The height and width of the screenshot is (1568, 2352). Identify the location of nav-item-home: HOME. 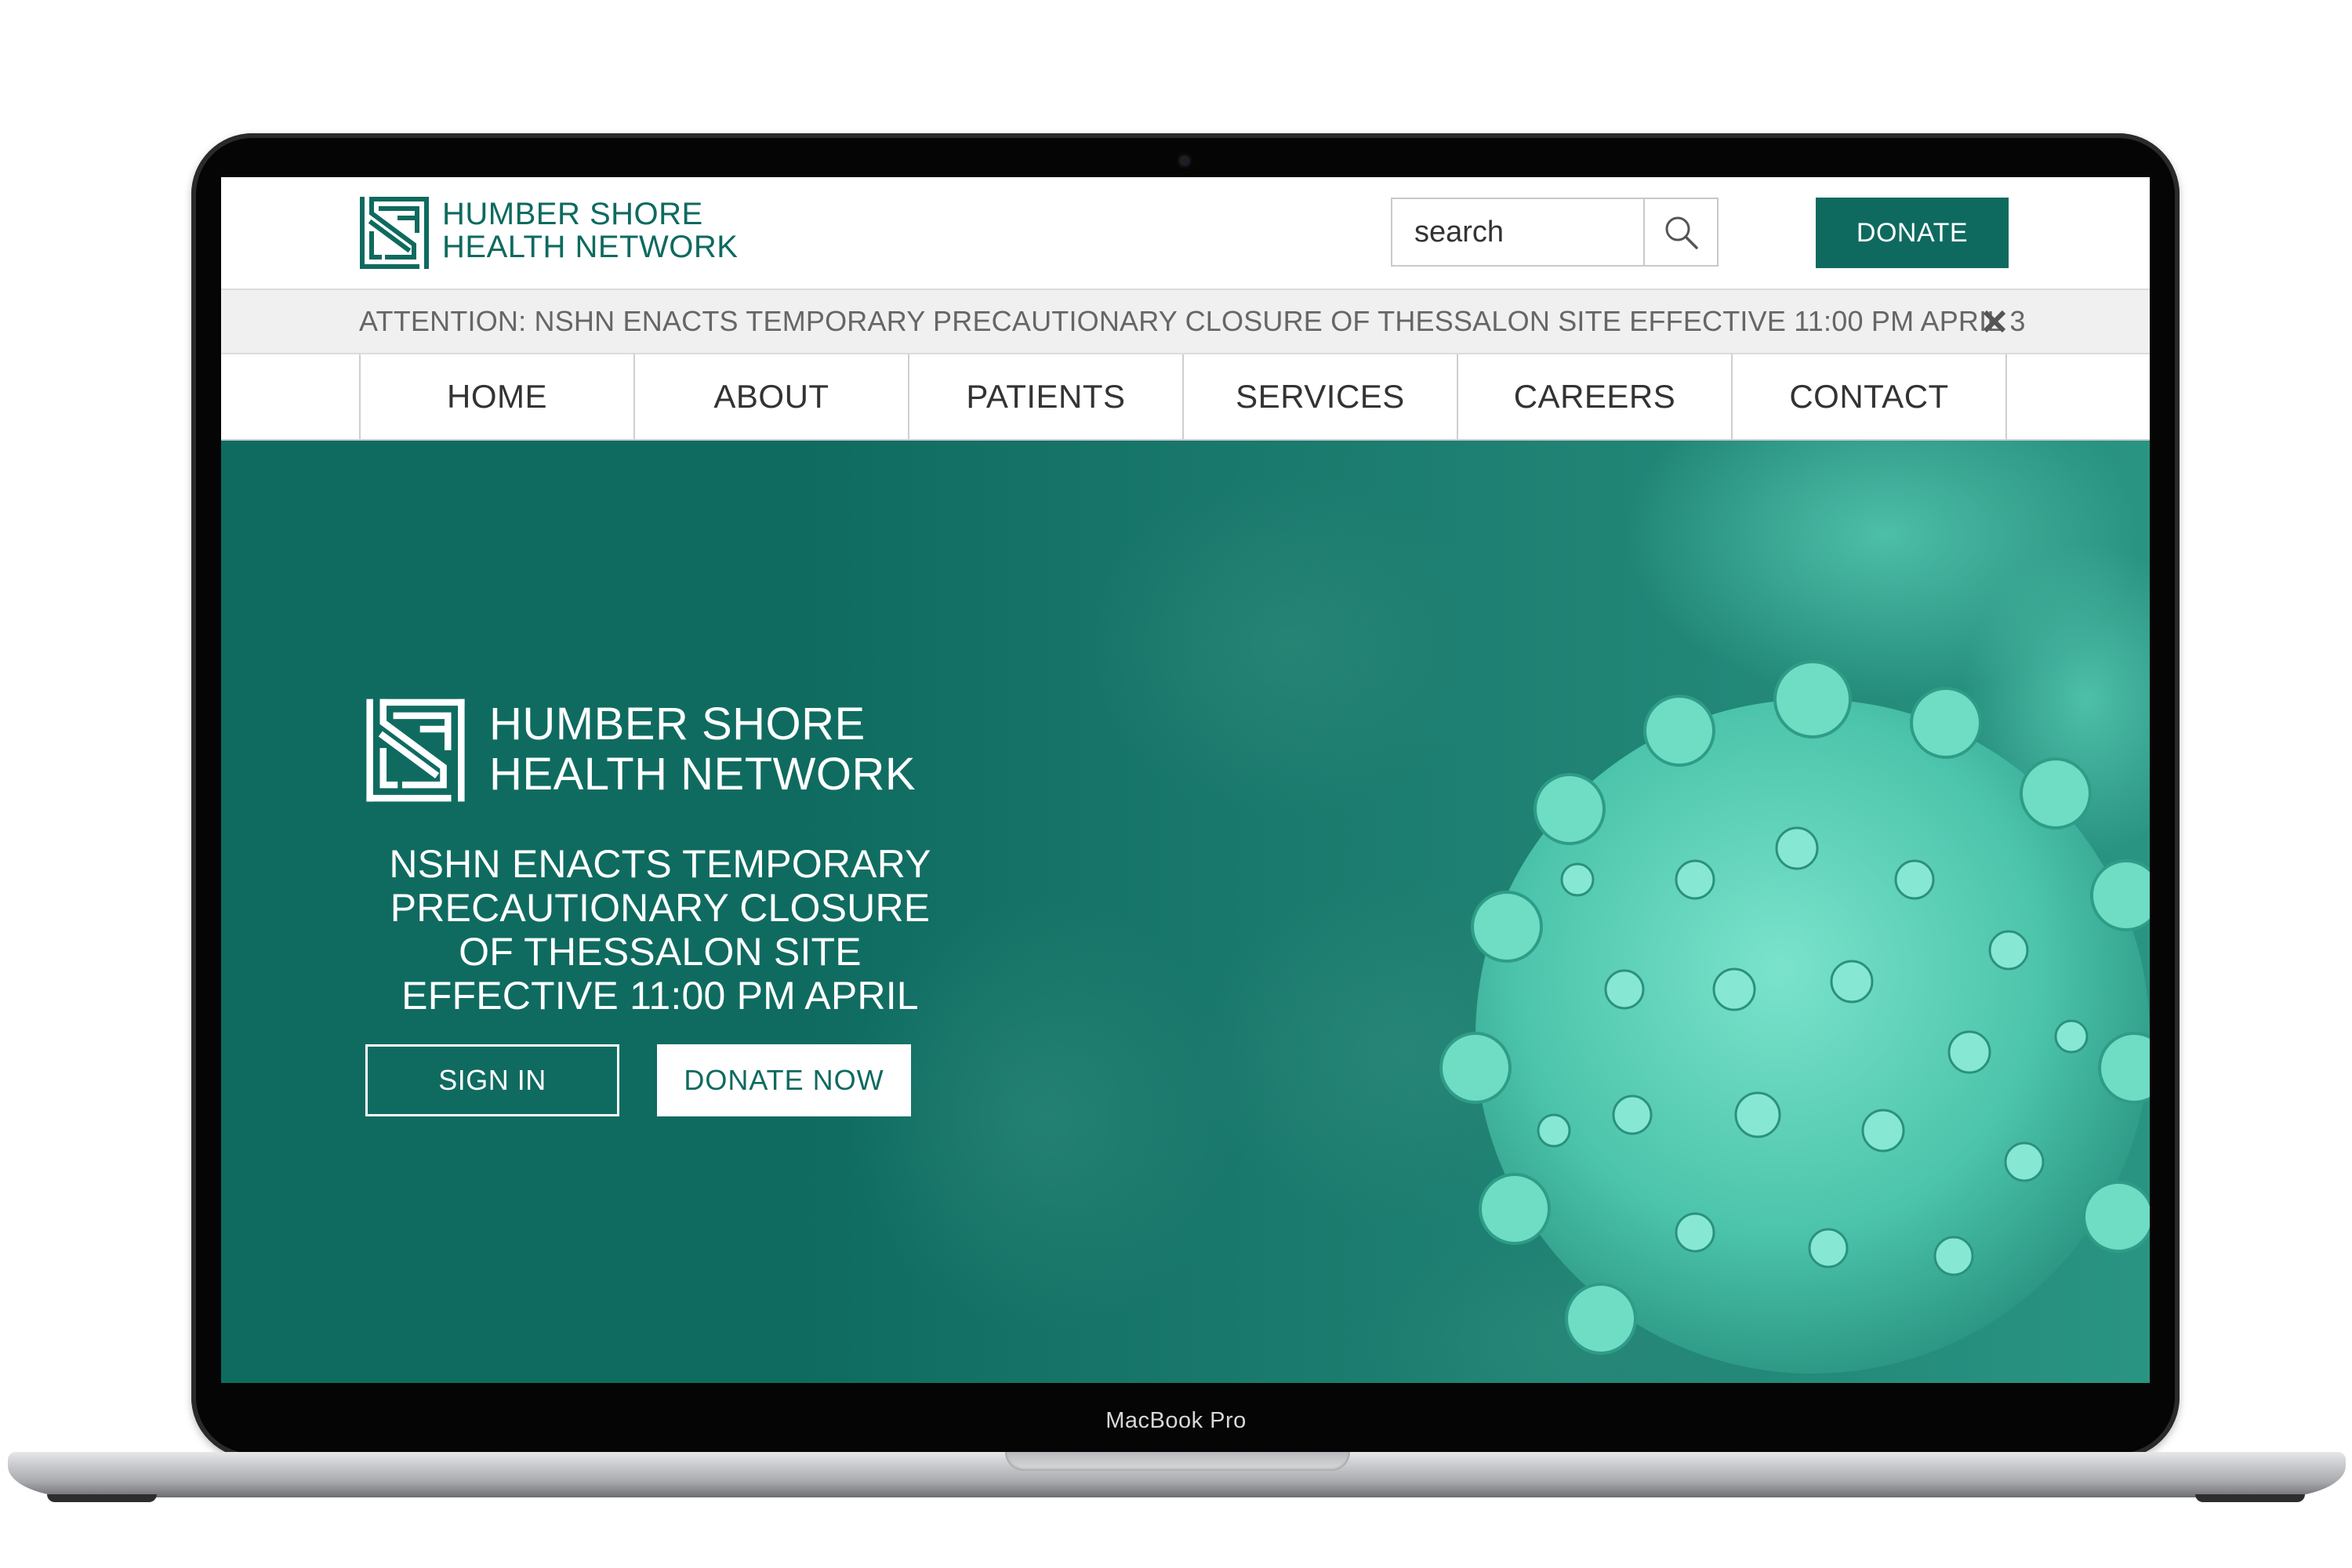
(496, 396).